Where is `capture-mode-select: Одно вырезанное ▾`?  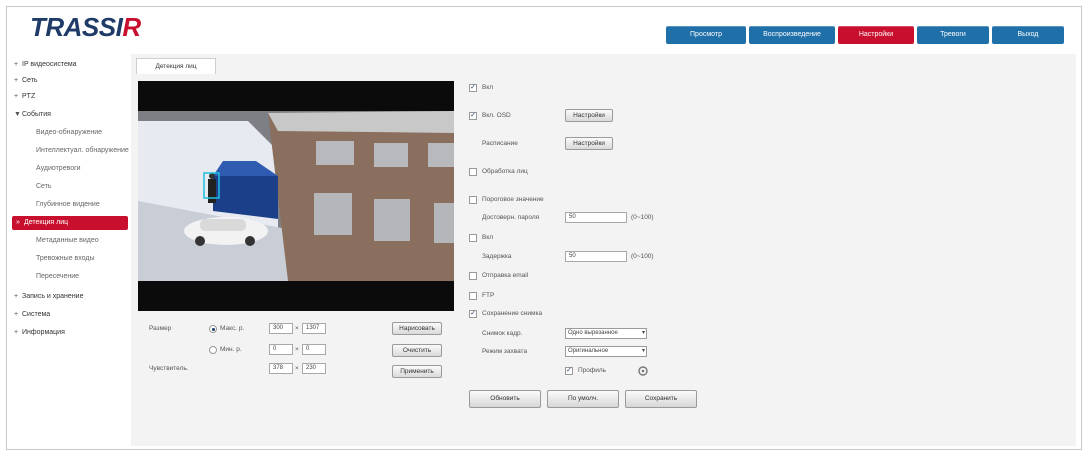 capture-mode-select: Одно вырезанное ▾ is located at coordinates (606, 333).